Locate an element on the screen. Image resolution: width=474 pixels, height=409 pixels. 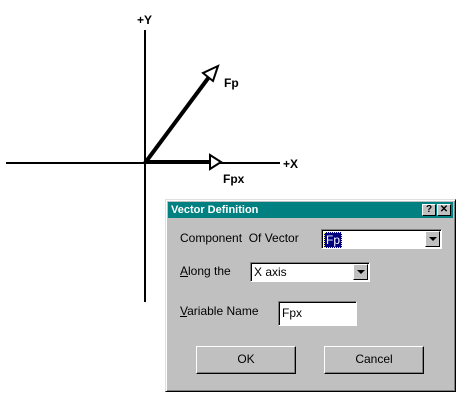
help-icon: ? is located at coordinates (429, 210).